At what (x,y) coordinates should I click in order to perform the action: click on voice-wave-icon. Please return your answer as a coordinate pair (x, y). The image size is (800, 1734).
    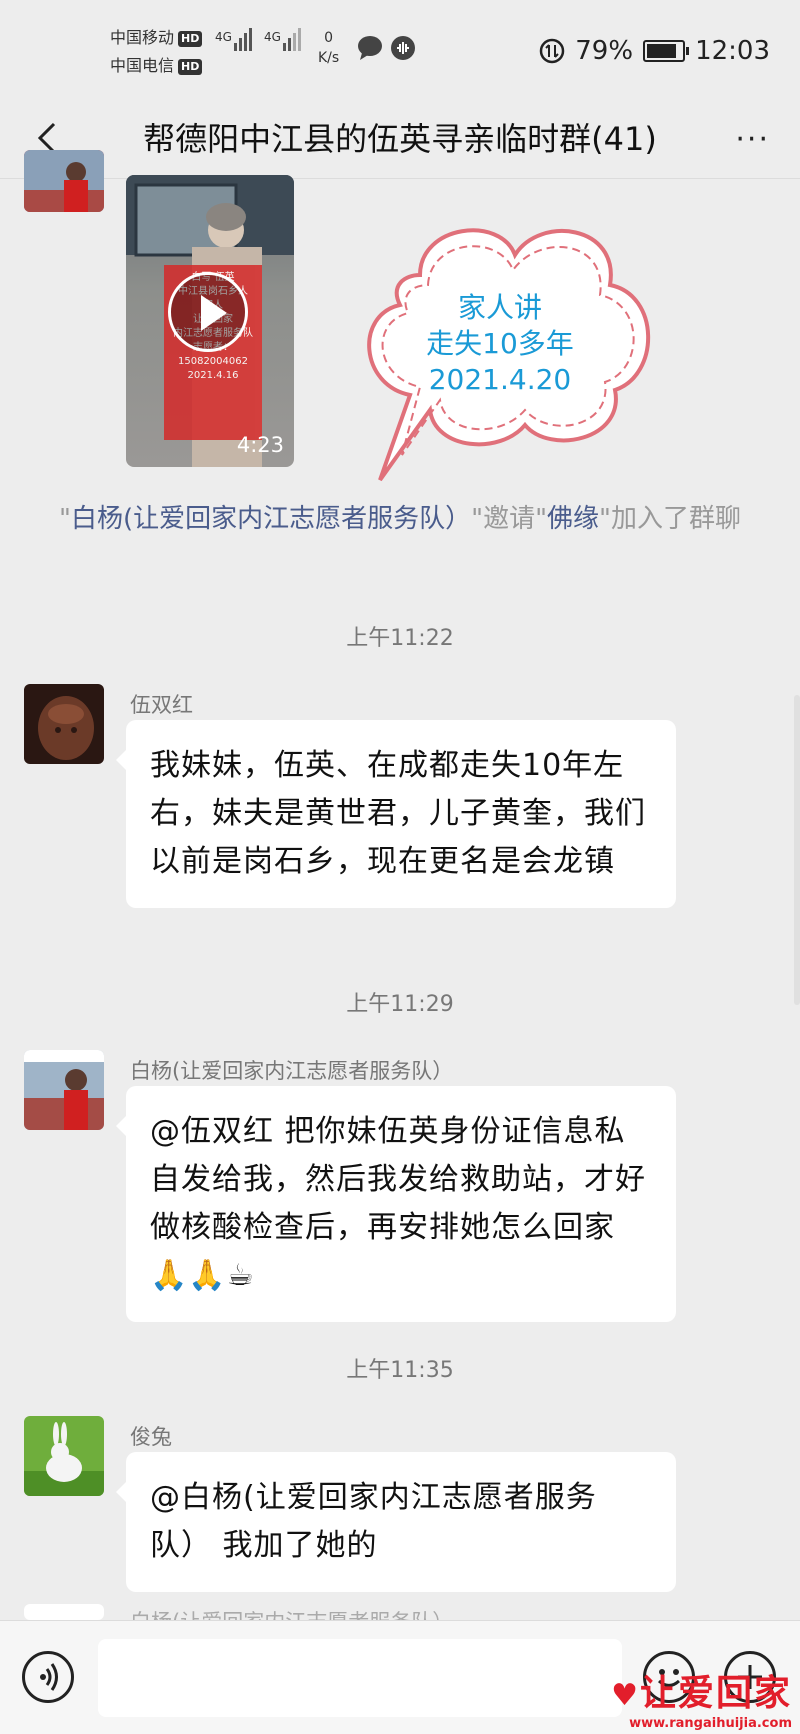
    Looking at the image, I should click on (403, 48).